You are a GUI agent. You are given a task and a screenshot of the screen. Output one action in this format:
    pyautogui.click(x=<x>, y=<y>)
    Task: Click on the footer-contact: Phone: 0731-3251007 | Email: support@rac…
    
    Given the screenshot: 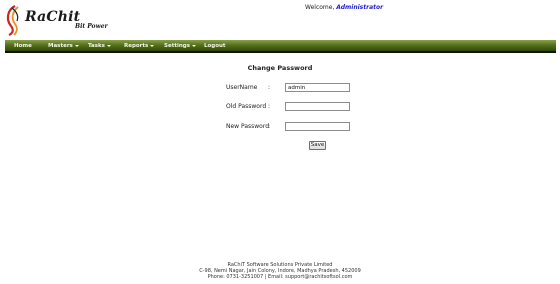 What is the action you would take?
    pyautogui.click(x=280, y=277)
    